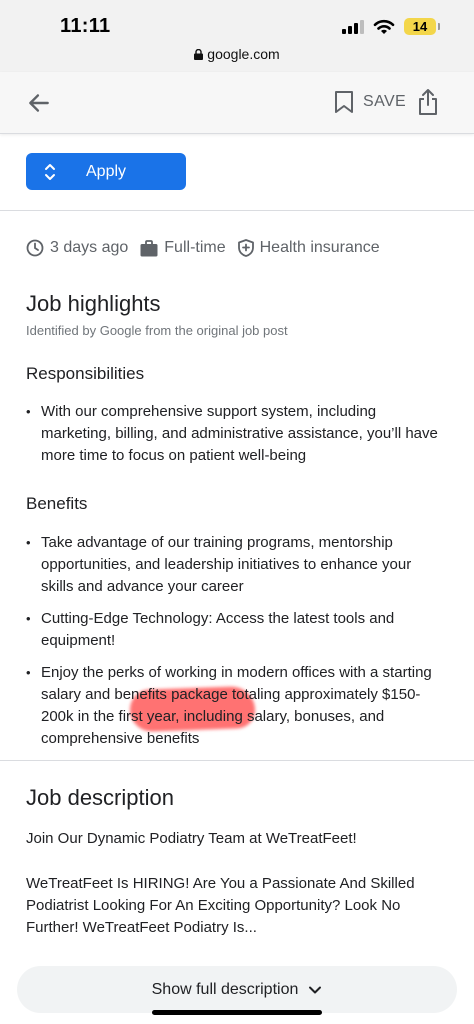  I want to click on health-insurance: Health insurance, so click(308, 248).